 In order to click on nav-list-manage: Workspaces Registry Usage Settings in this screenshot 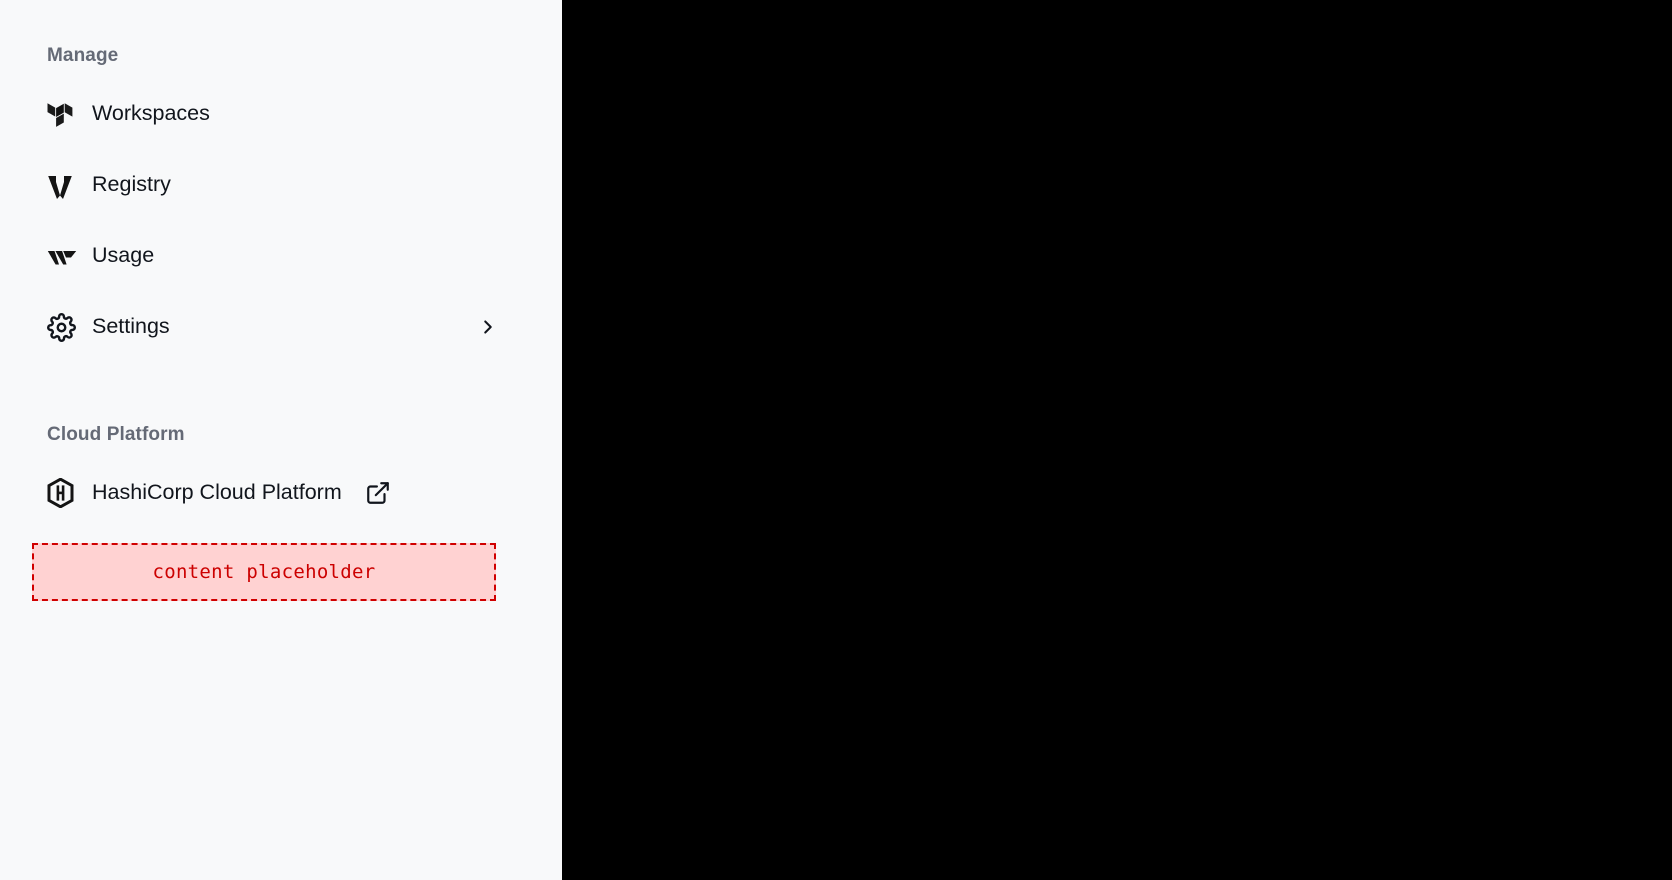, I will do `click(281, 220)`.